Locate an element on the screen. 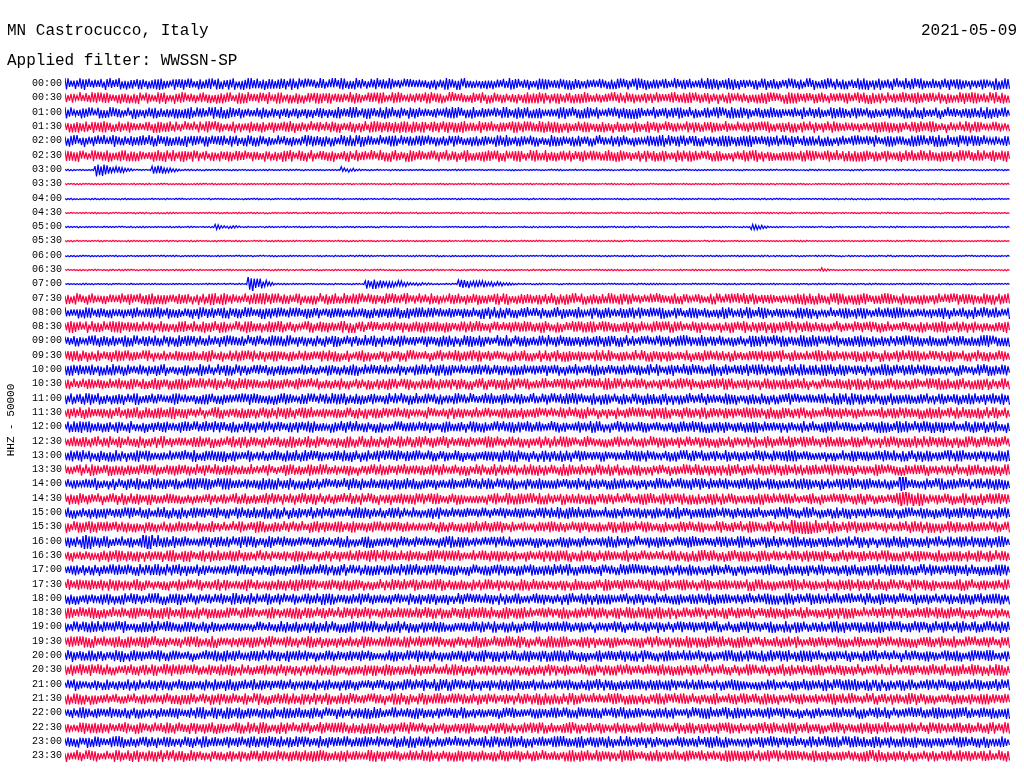 The image size is (1024, 780). date-label: 2021-05-09 is located at coordinates (969, 31).